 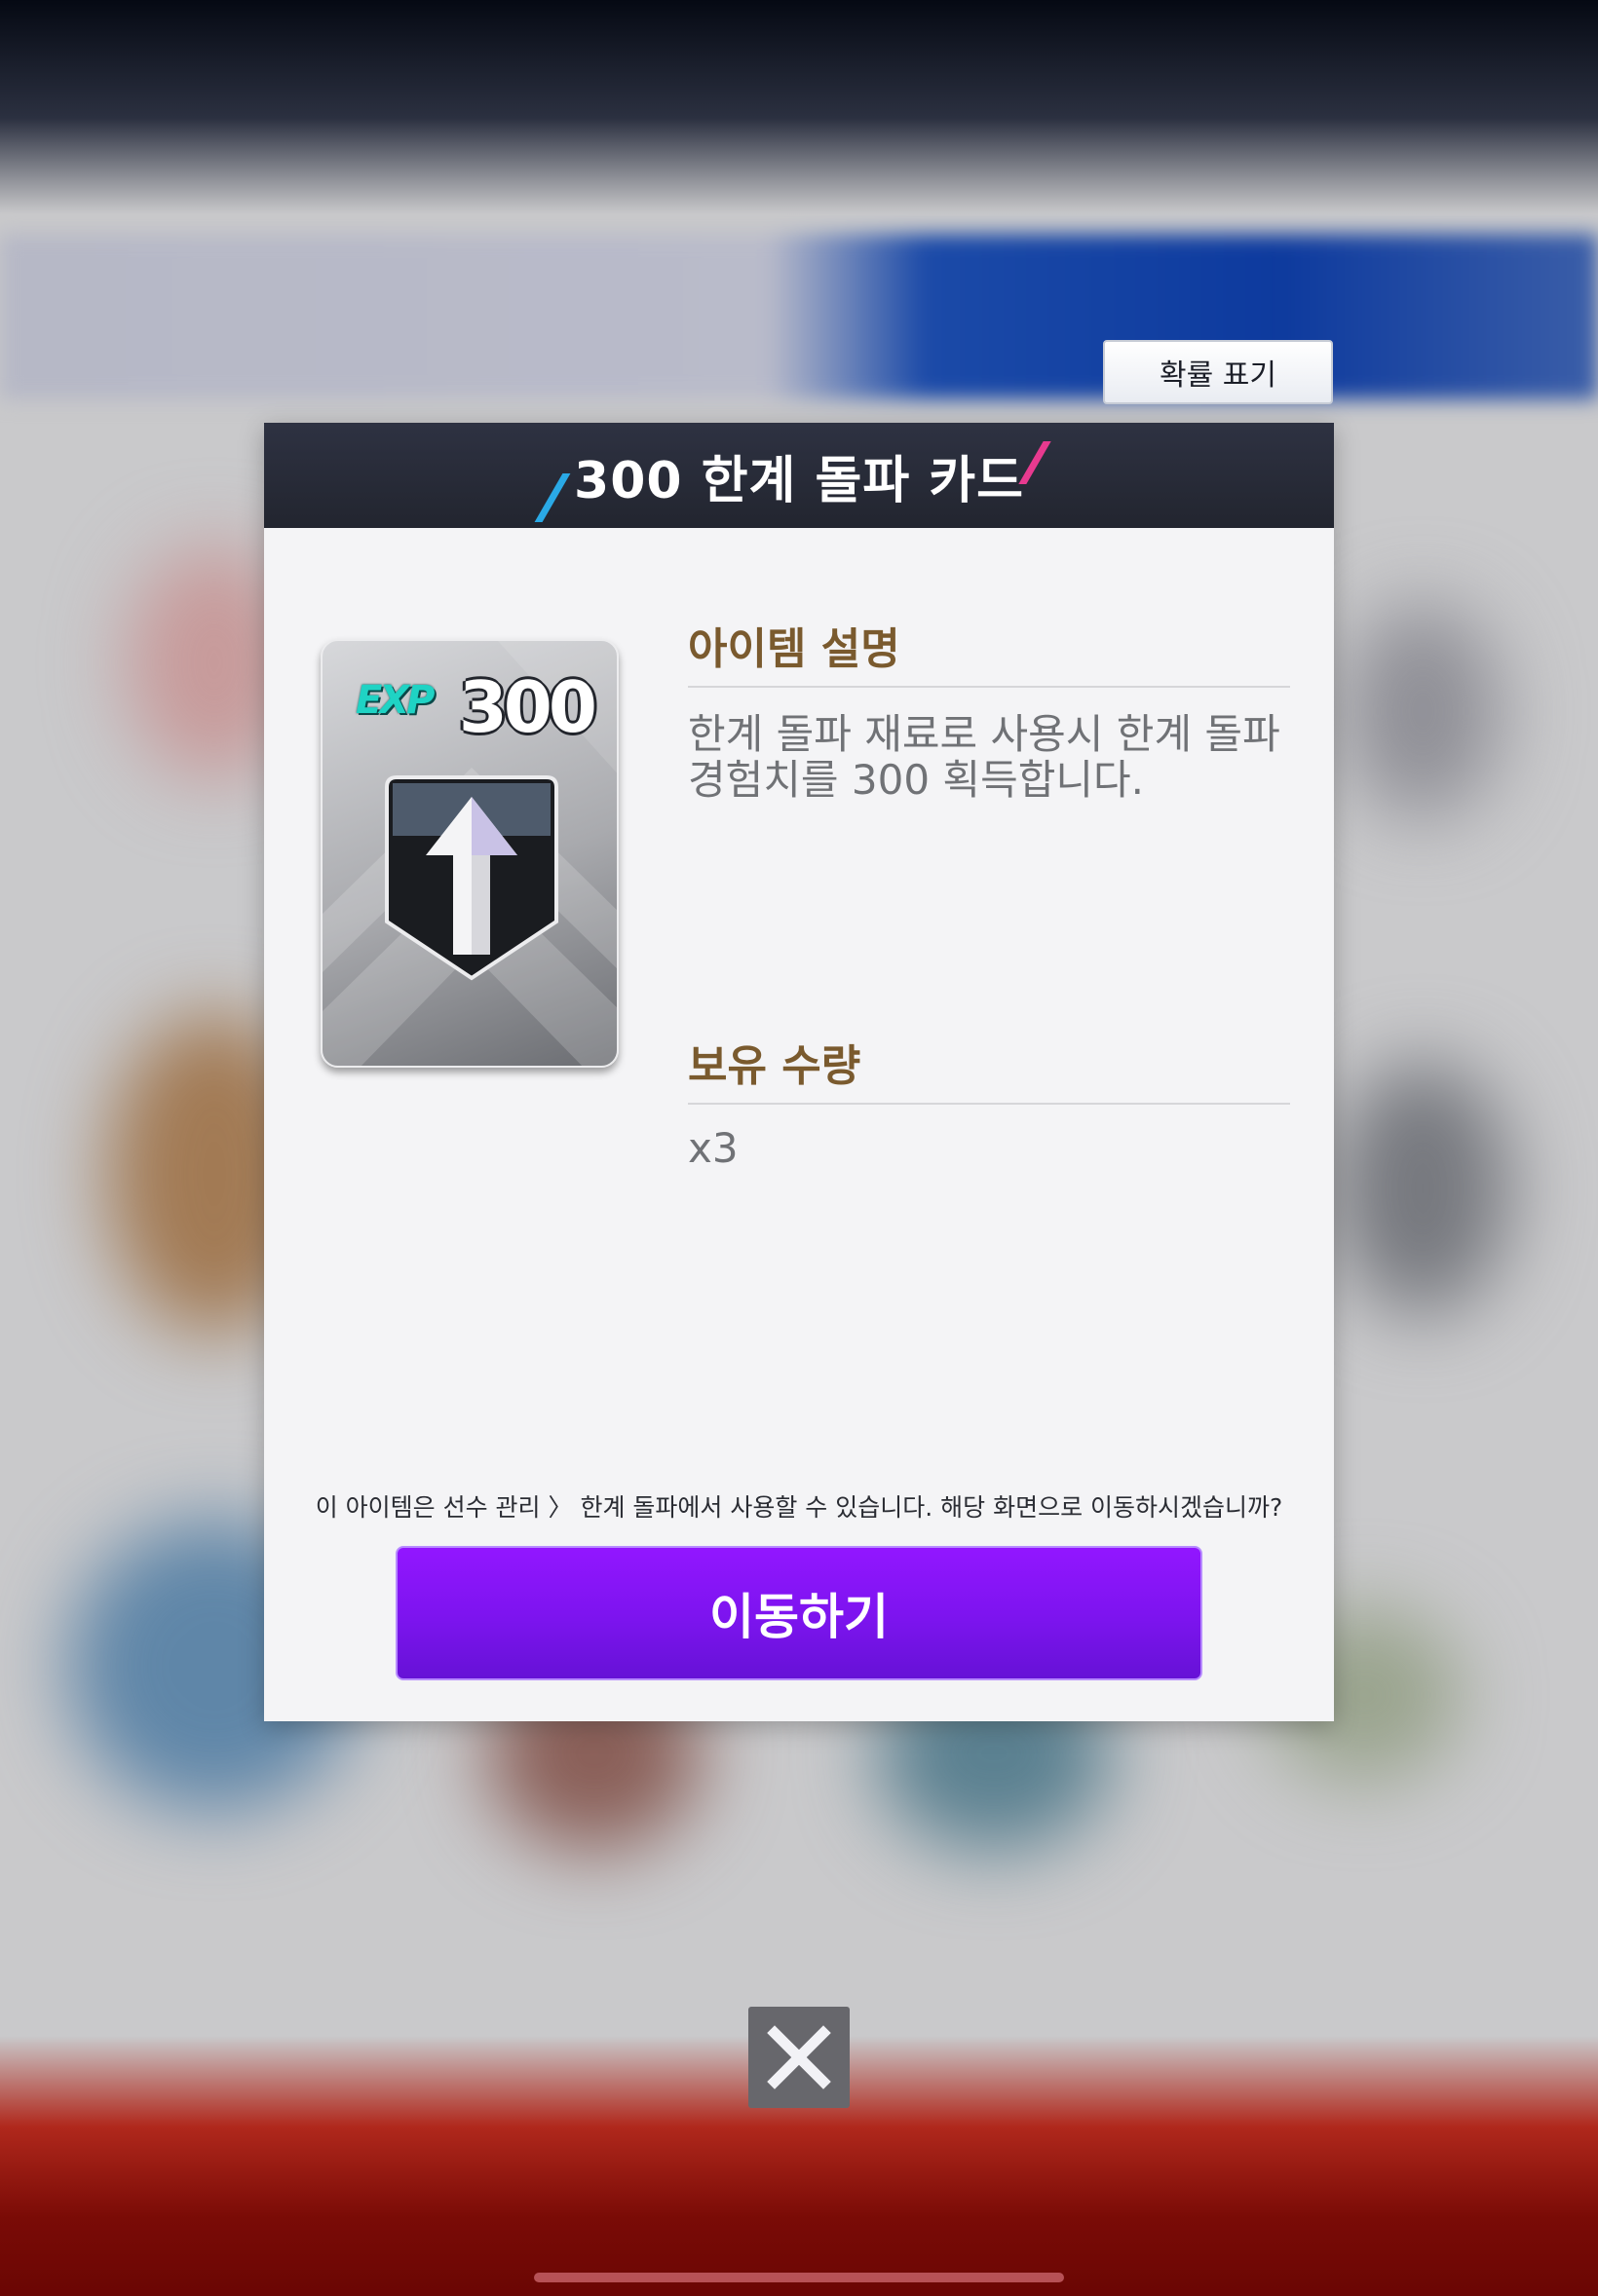 I want to click on description-line: 한계 돌파 재료로 사용시 한계 돌파, so click(x=984, y=734).